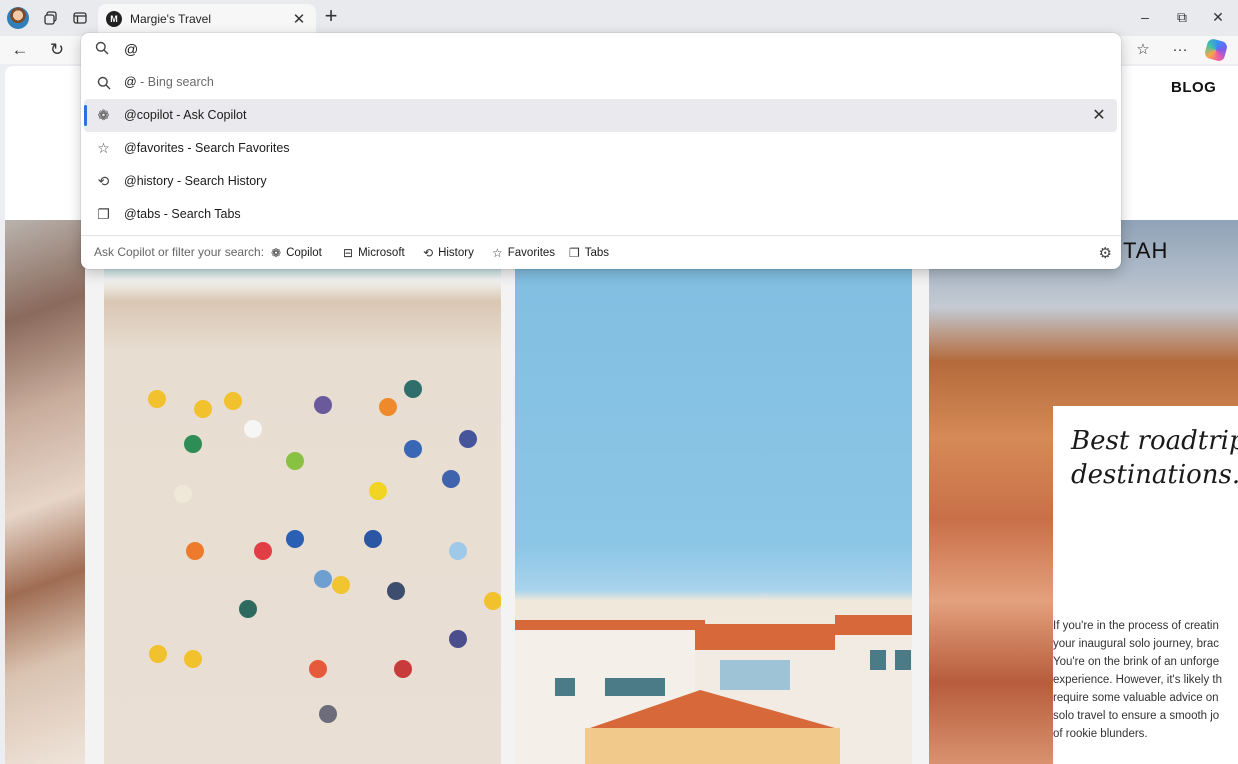 Image resolution: width=1238 pixels, height=764 pixels. Describe the element at coordinates (1099, 116) in the screenshot. I see `remove-suggestion-icon: ✕` at that location.